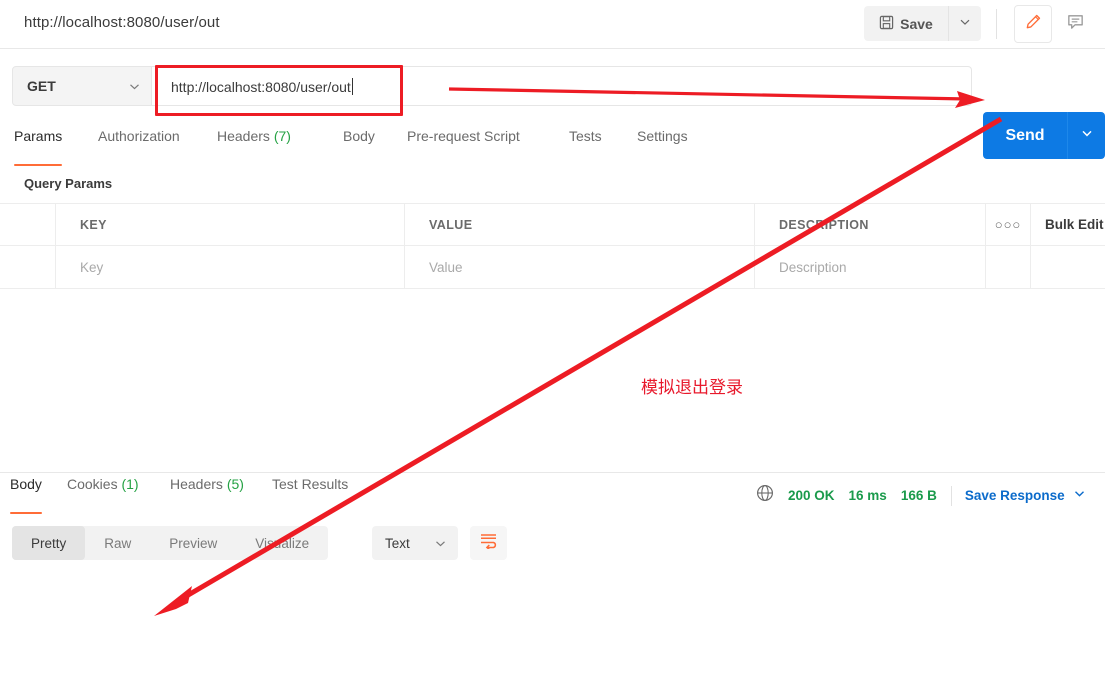 This screenshot has width=1105, height=678. What do you see at coordinates (886, 24) in the screenshot?
I see `floppy-disk-icon` at bounding box center [886, 24].